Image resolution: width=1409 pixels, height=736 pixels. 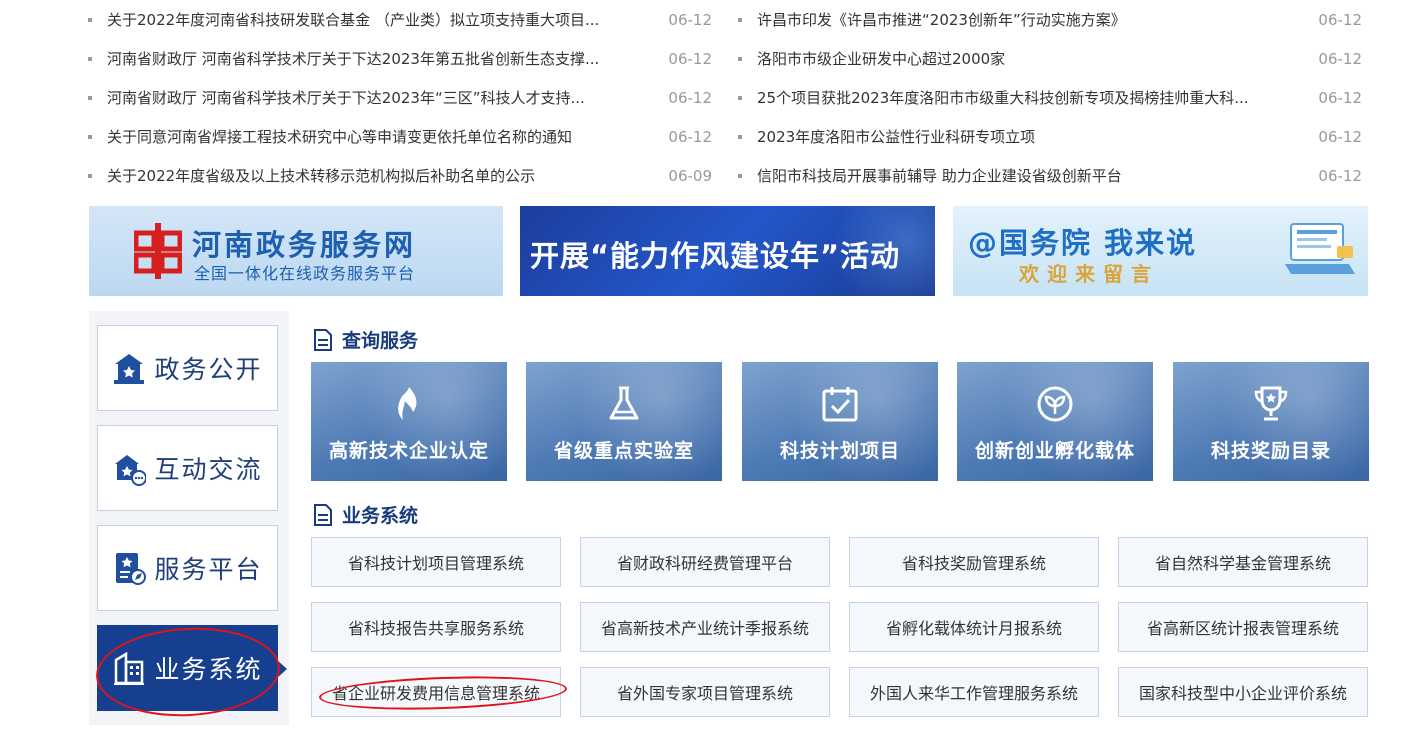 What do you see at coordinates (158, 251) in the screenshot?
I see `gov-service-logo-icon` at bounding box center [158, 251].